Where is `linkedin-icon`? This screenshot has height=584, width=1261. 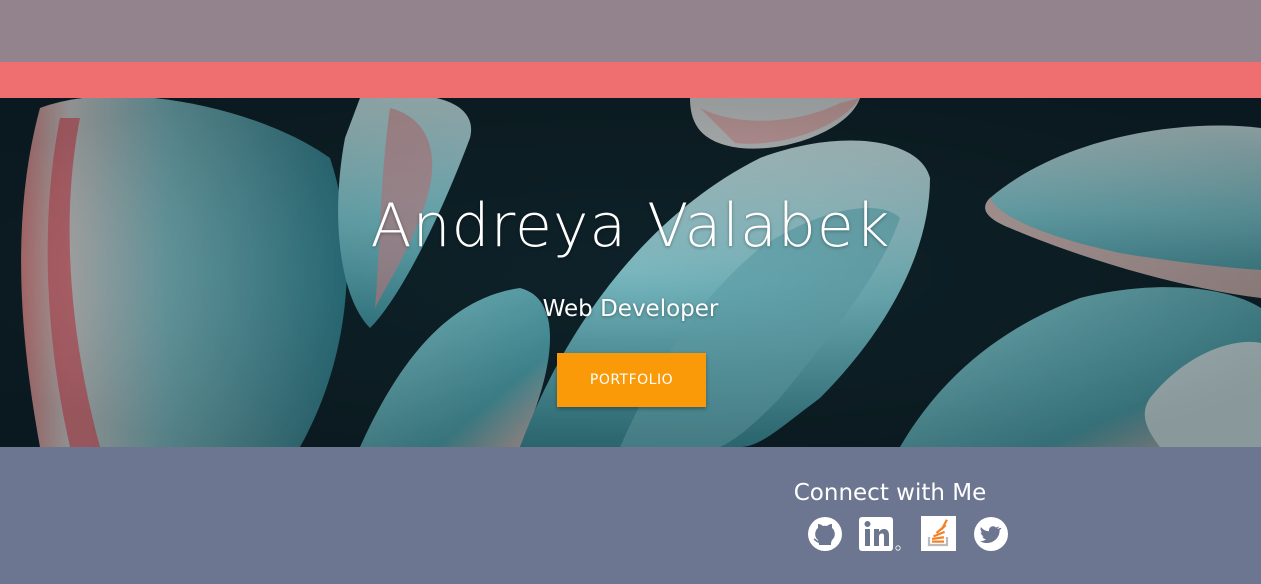
linkedin-icon is located at coordinates (880, 534).